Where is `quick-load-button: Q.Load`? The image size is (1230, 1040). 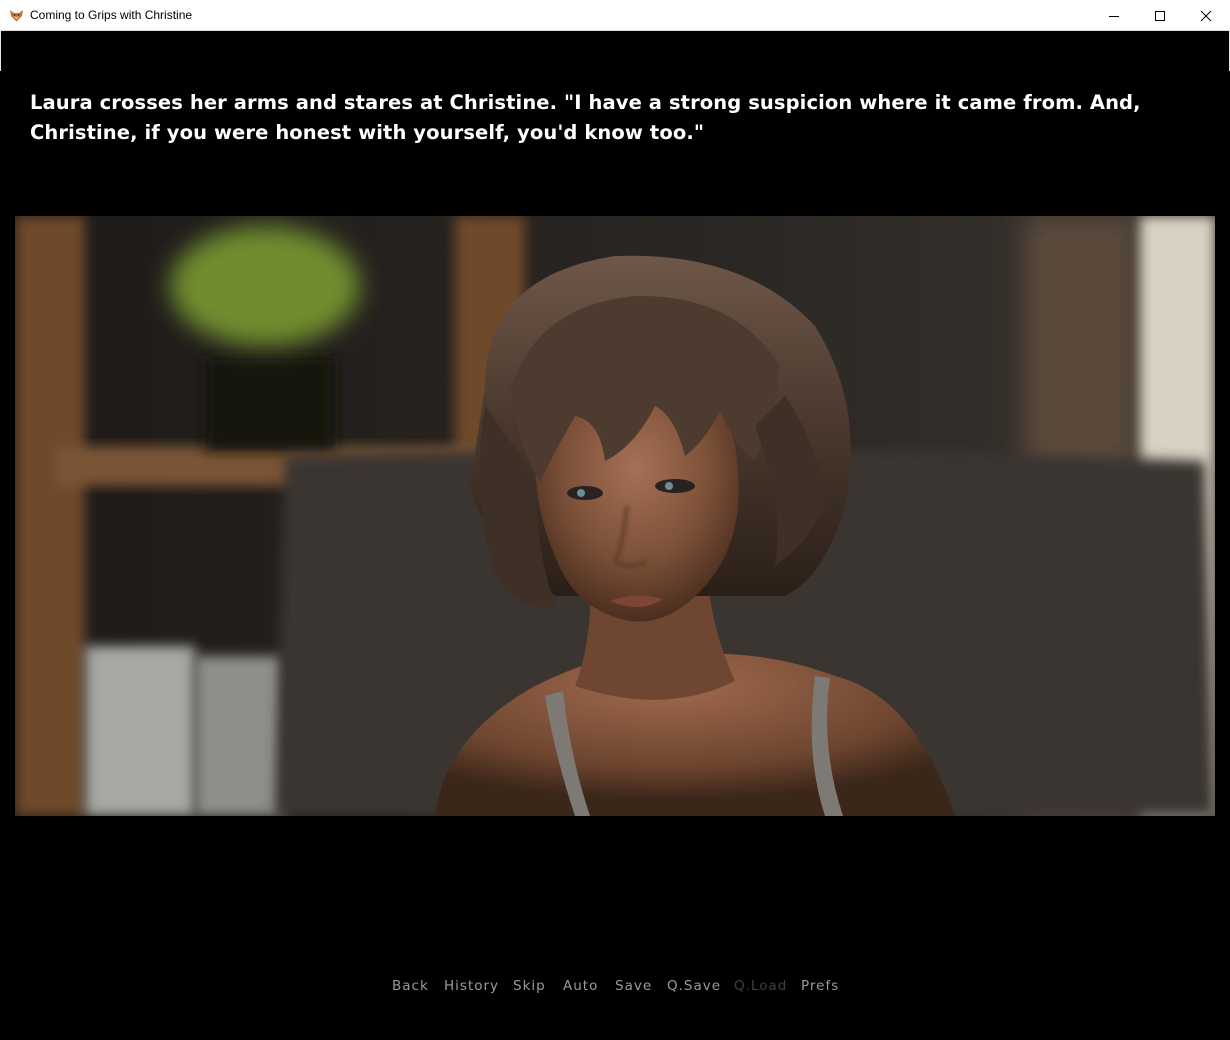
quick-load-button: Q.Load is located at coordinates (760, 986).